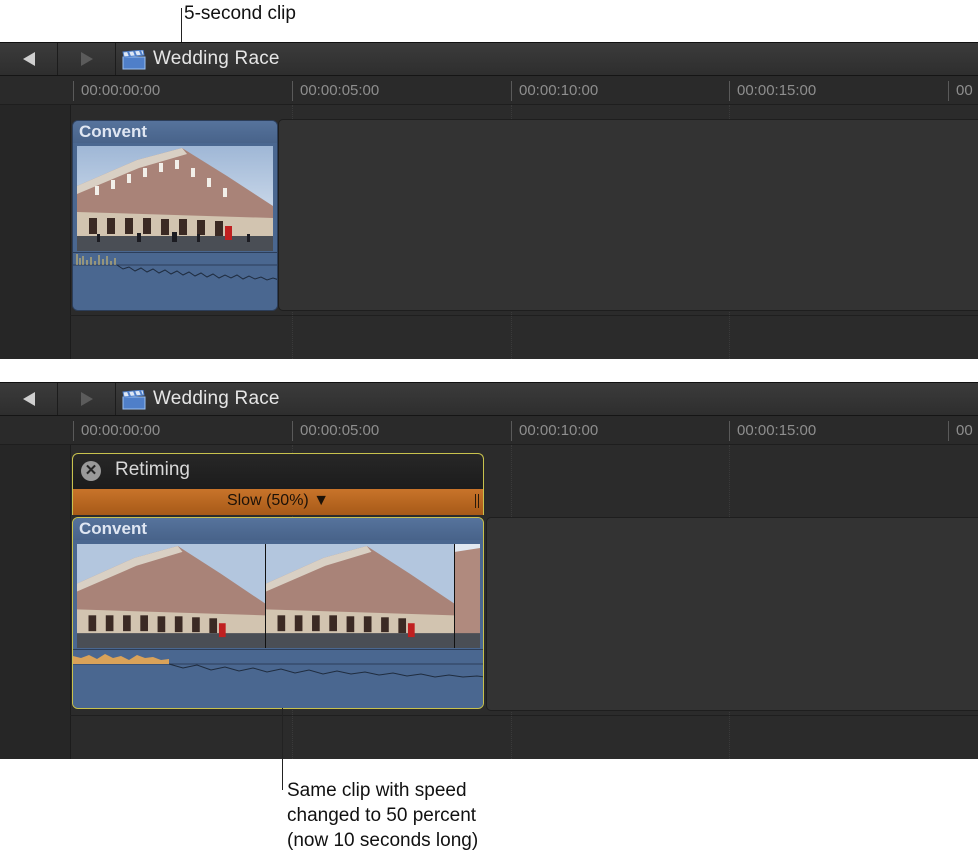  I want to click on callout-line-bottom, so click(282, 749).